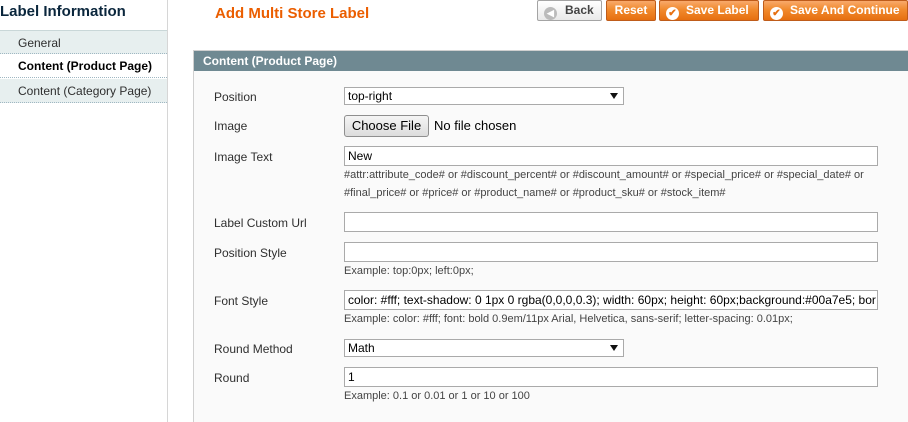  I want to click on save-and-continue-button-label: Save And Continue, so click(845, 10).